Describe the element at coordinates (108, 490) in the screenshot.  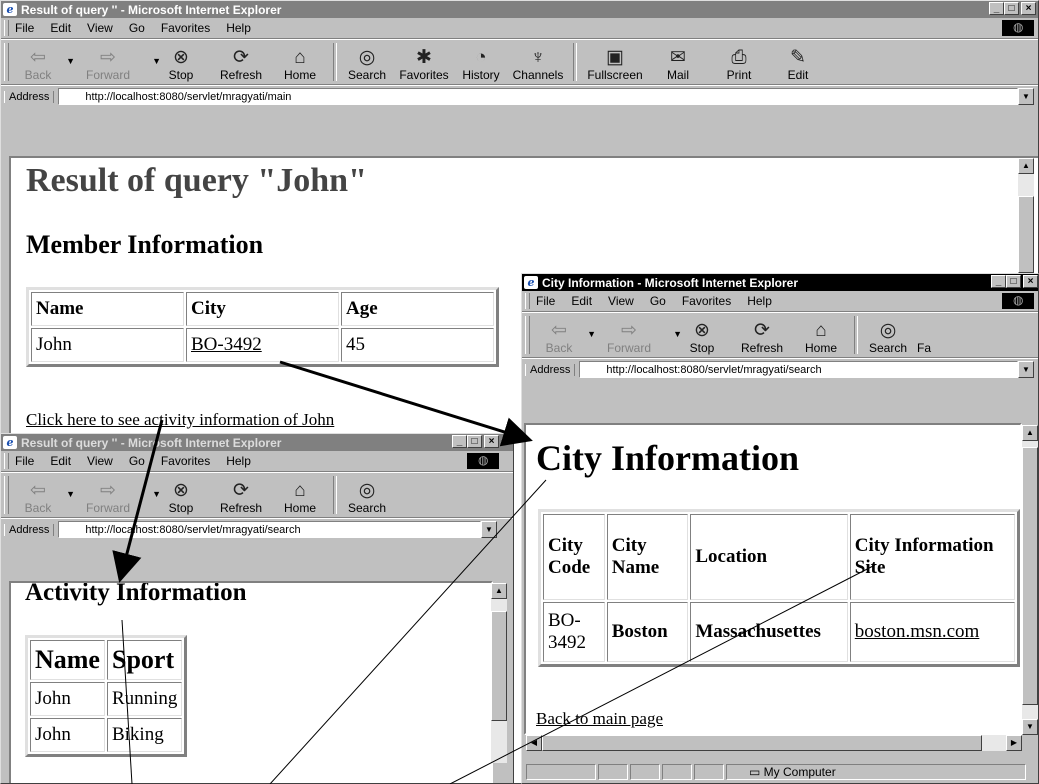
I see `forward-arrow-icon: ⇨` at that location.